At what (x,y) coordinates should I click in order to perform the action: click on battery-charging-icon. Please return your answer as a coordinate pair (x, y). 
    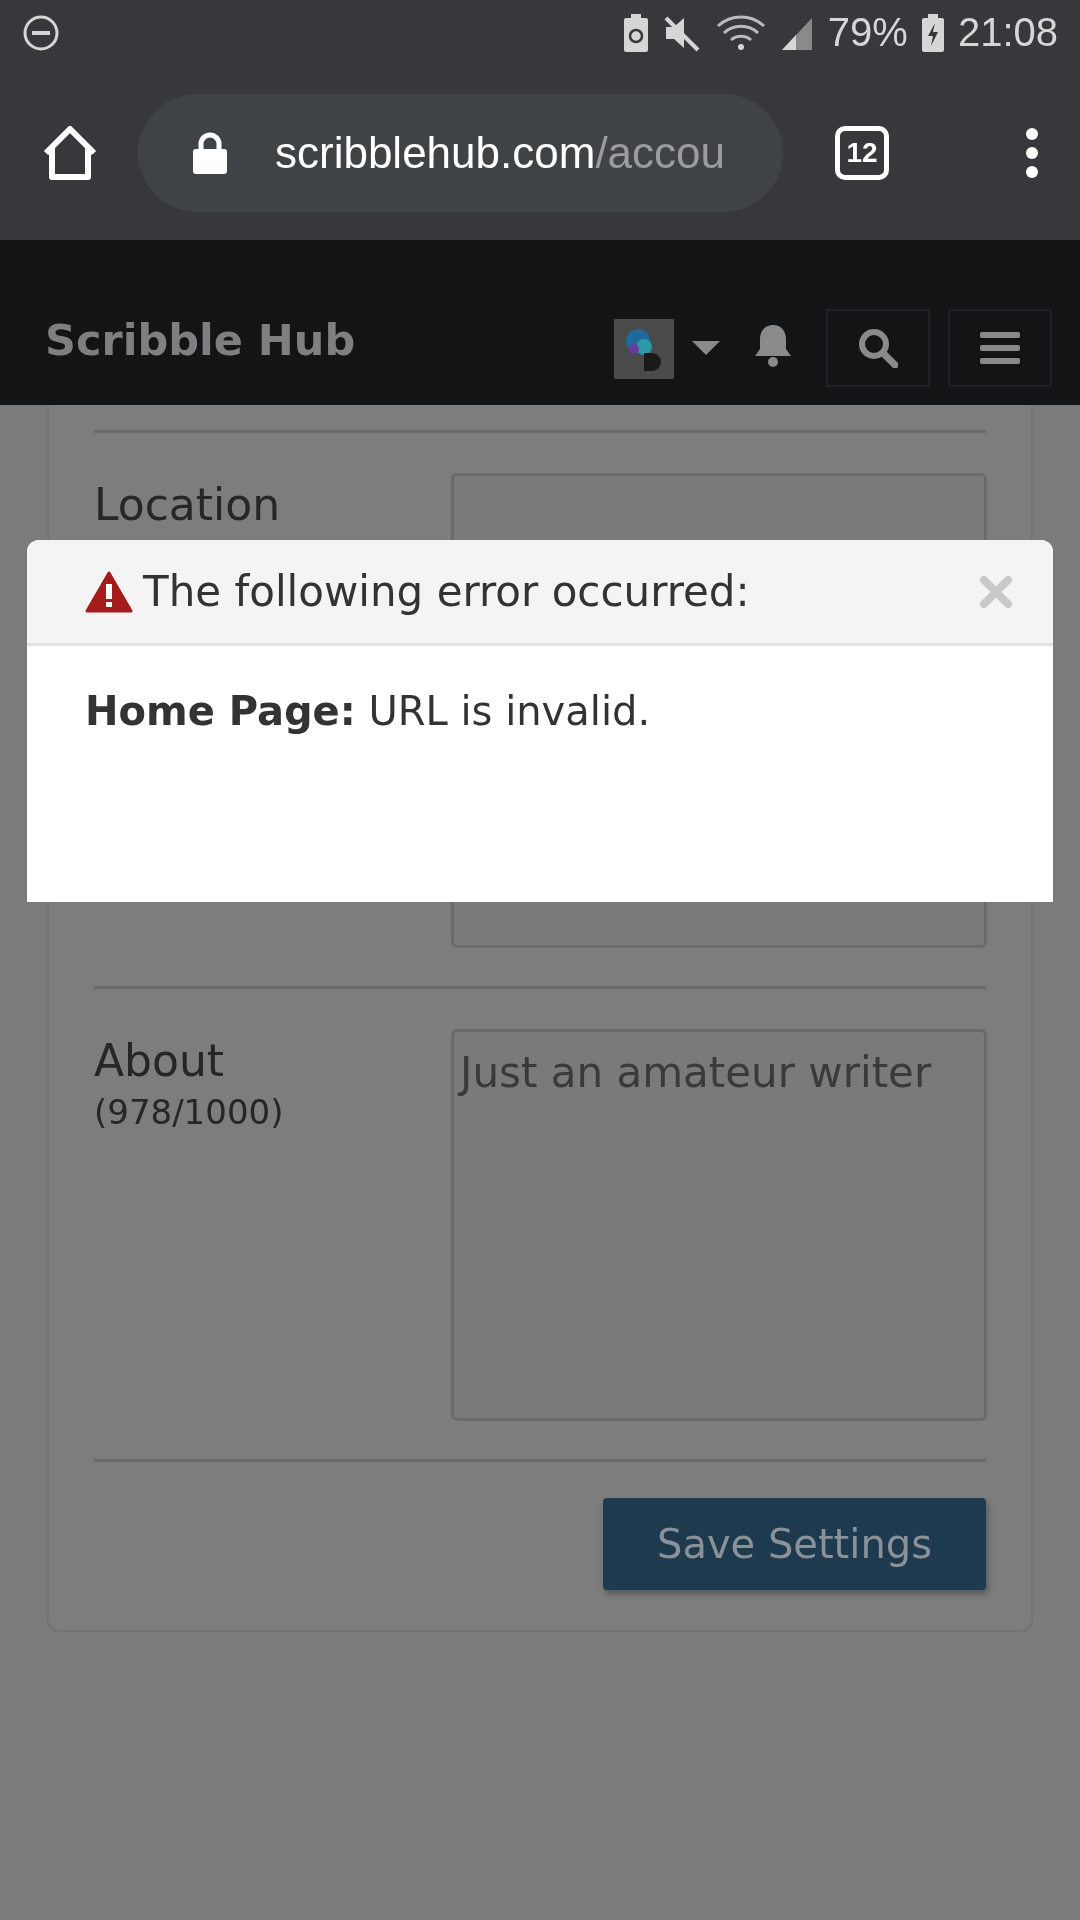
    Looking at the image, I should click on (932, 32).